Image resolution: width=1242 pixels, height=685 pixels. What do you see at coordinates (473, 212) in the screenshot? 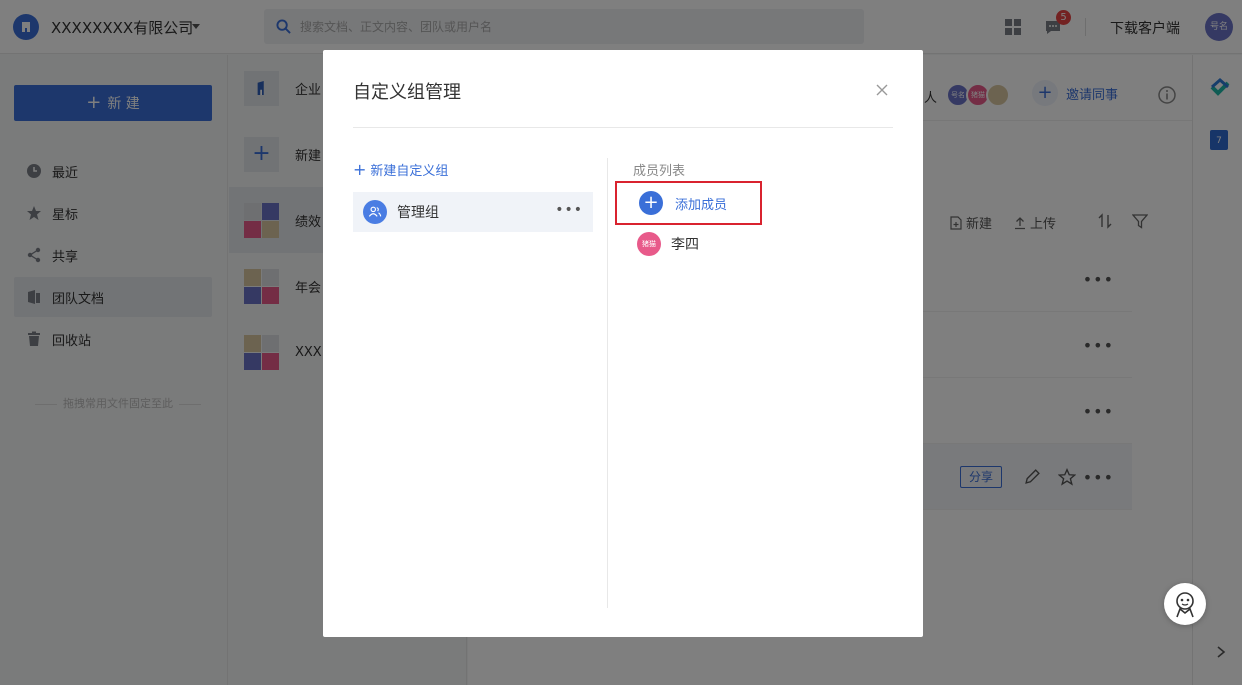
I see `group-item: 管理组 •••` at bounding box center [473, 212].